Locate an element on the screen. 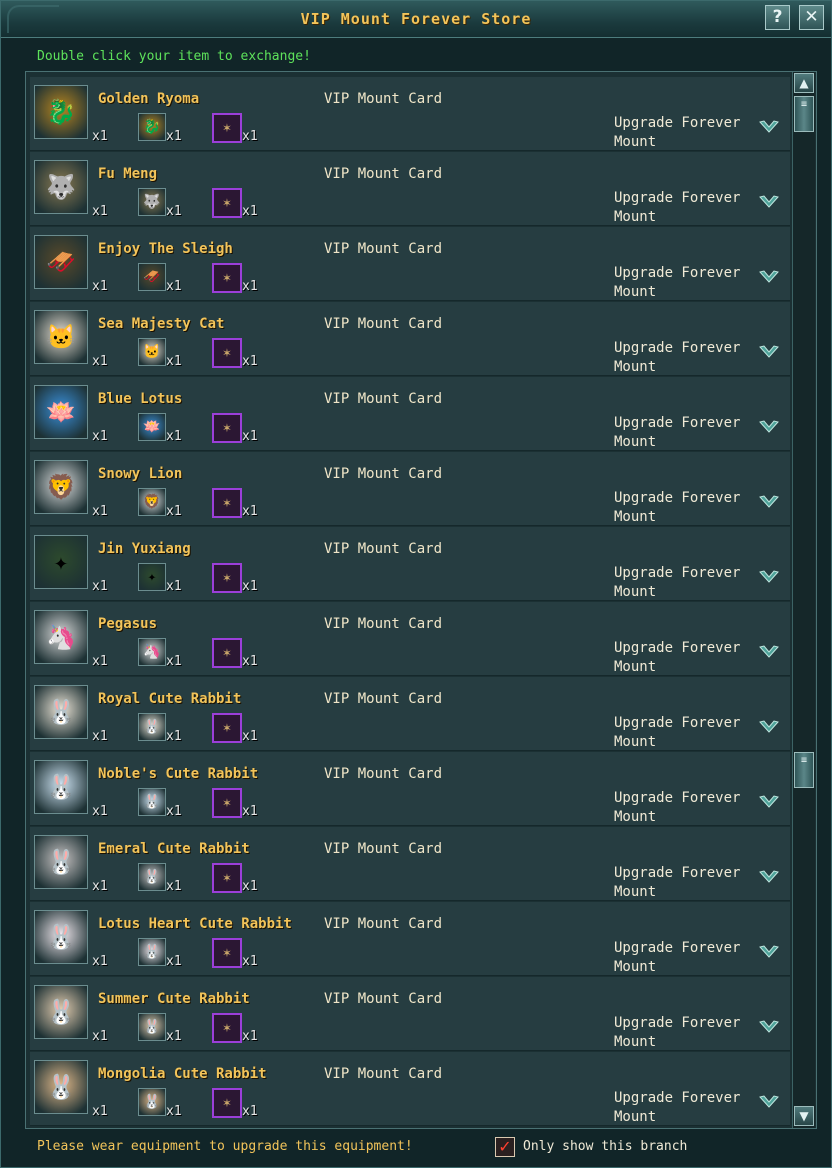 This screenshot has width=832, height=1168. only-show-branch-label: Only show this branch is located at coordinates (605, 1146).